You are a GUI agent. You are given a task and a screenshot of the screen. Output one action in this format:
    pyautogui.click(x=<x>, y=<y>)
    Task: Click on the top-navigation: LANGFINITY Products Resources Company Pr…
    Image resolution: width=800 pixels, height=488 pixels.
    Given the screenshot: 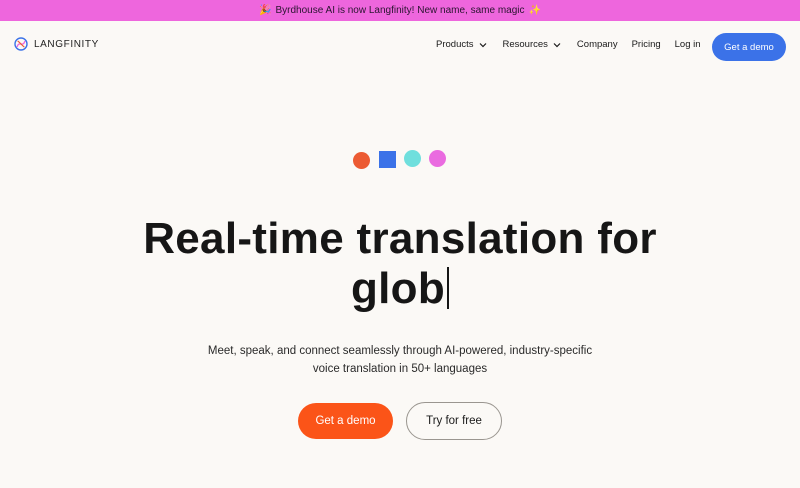 What is the action you would take?
    pyautogui.click(x=400, y=46)
    